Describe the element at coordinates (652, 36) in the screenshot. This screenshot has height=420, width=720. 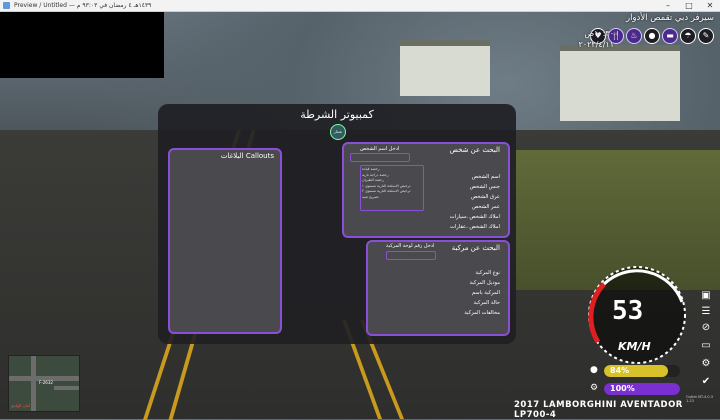
I see `water-drop-icon: ●` at that location.